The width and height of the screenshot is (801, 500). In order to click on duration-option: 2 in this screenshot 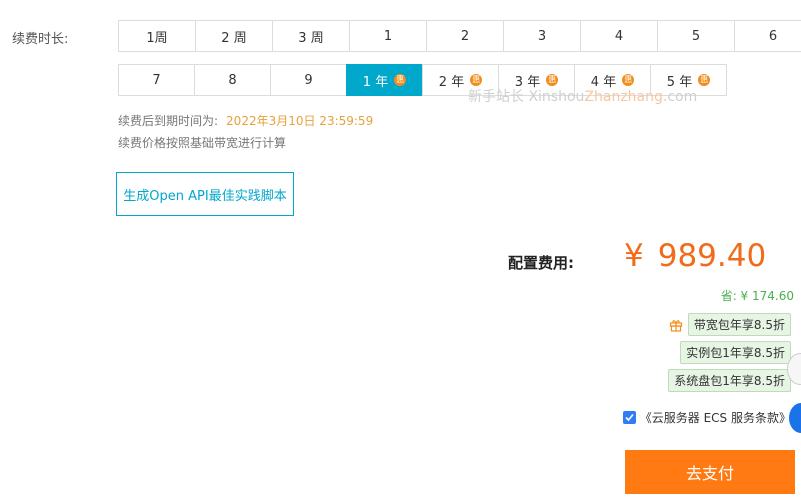, I will do `click(465, 36)`.